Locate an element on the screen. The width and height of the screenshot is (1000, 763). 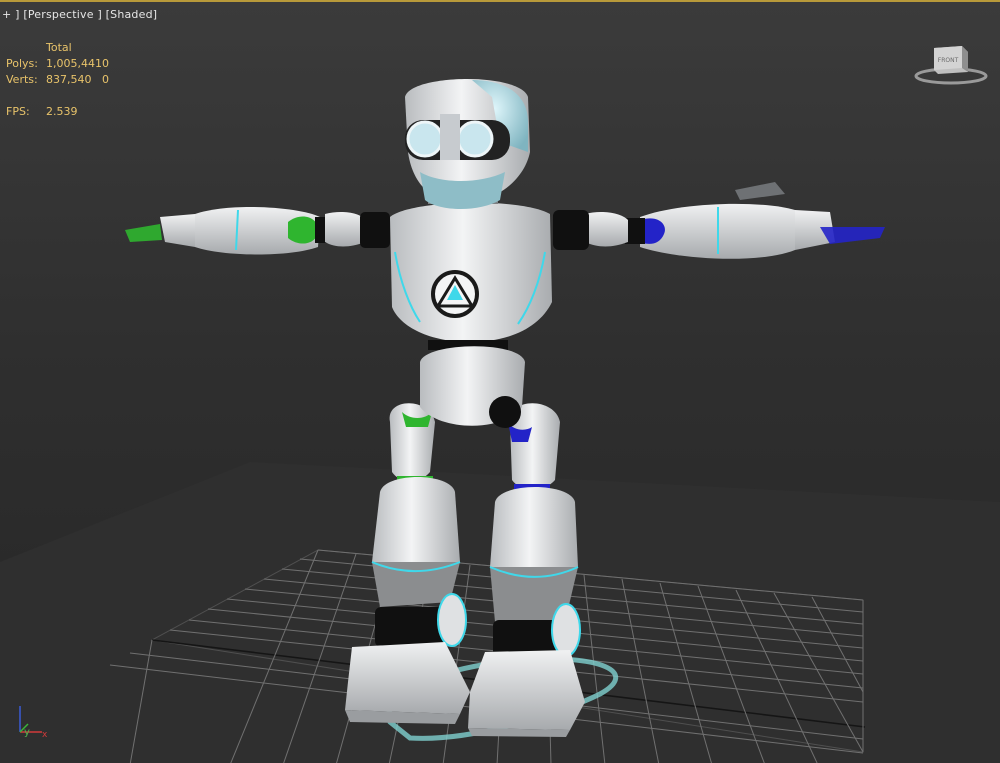
viewport-view-menu: [Perspective is located at coordinates (58, 14).